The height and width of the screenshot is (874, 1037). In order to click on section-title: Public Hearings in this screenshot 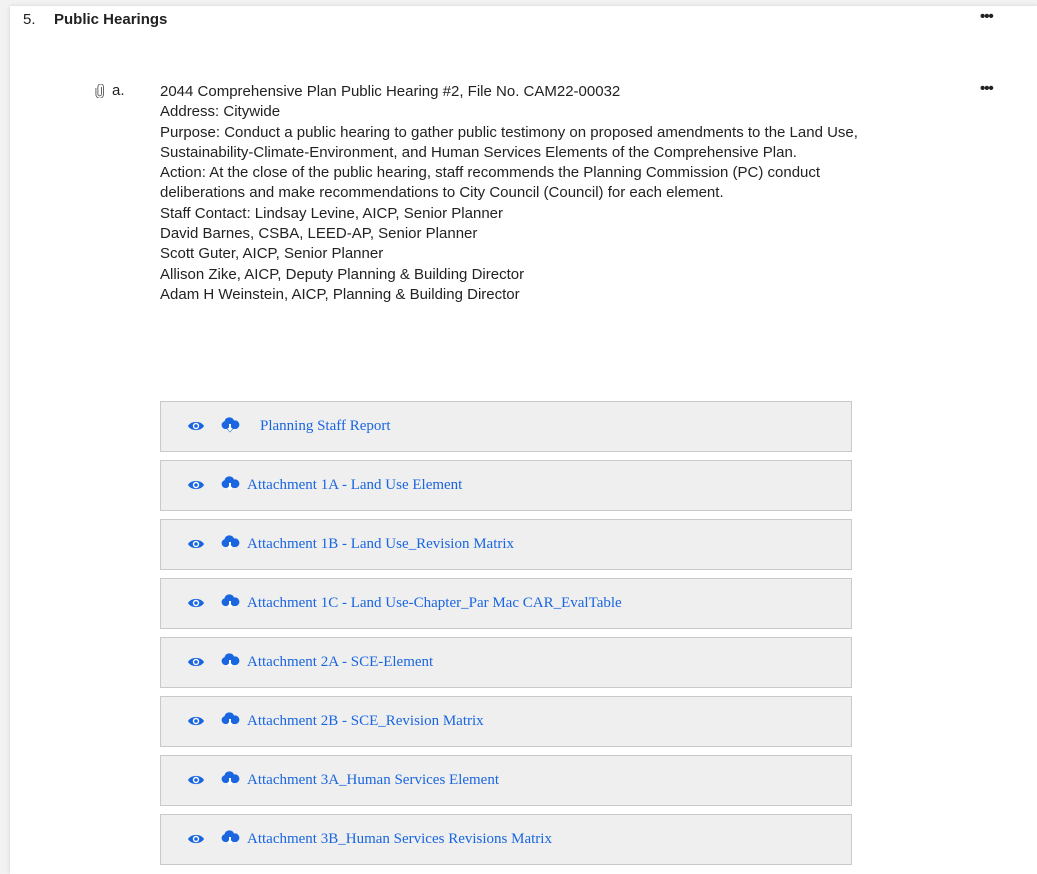, I will do `click(111, 19)`.